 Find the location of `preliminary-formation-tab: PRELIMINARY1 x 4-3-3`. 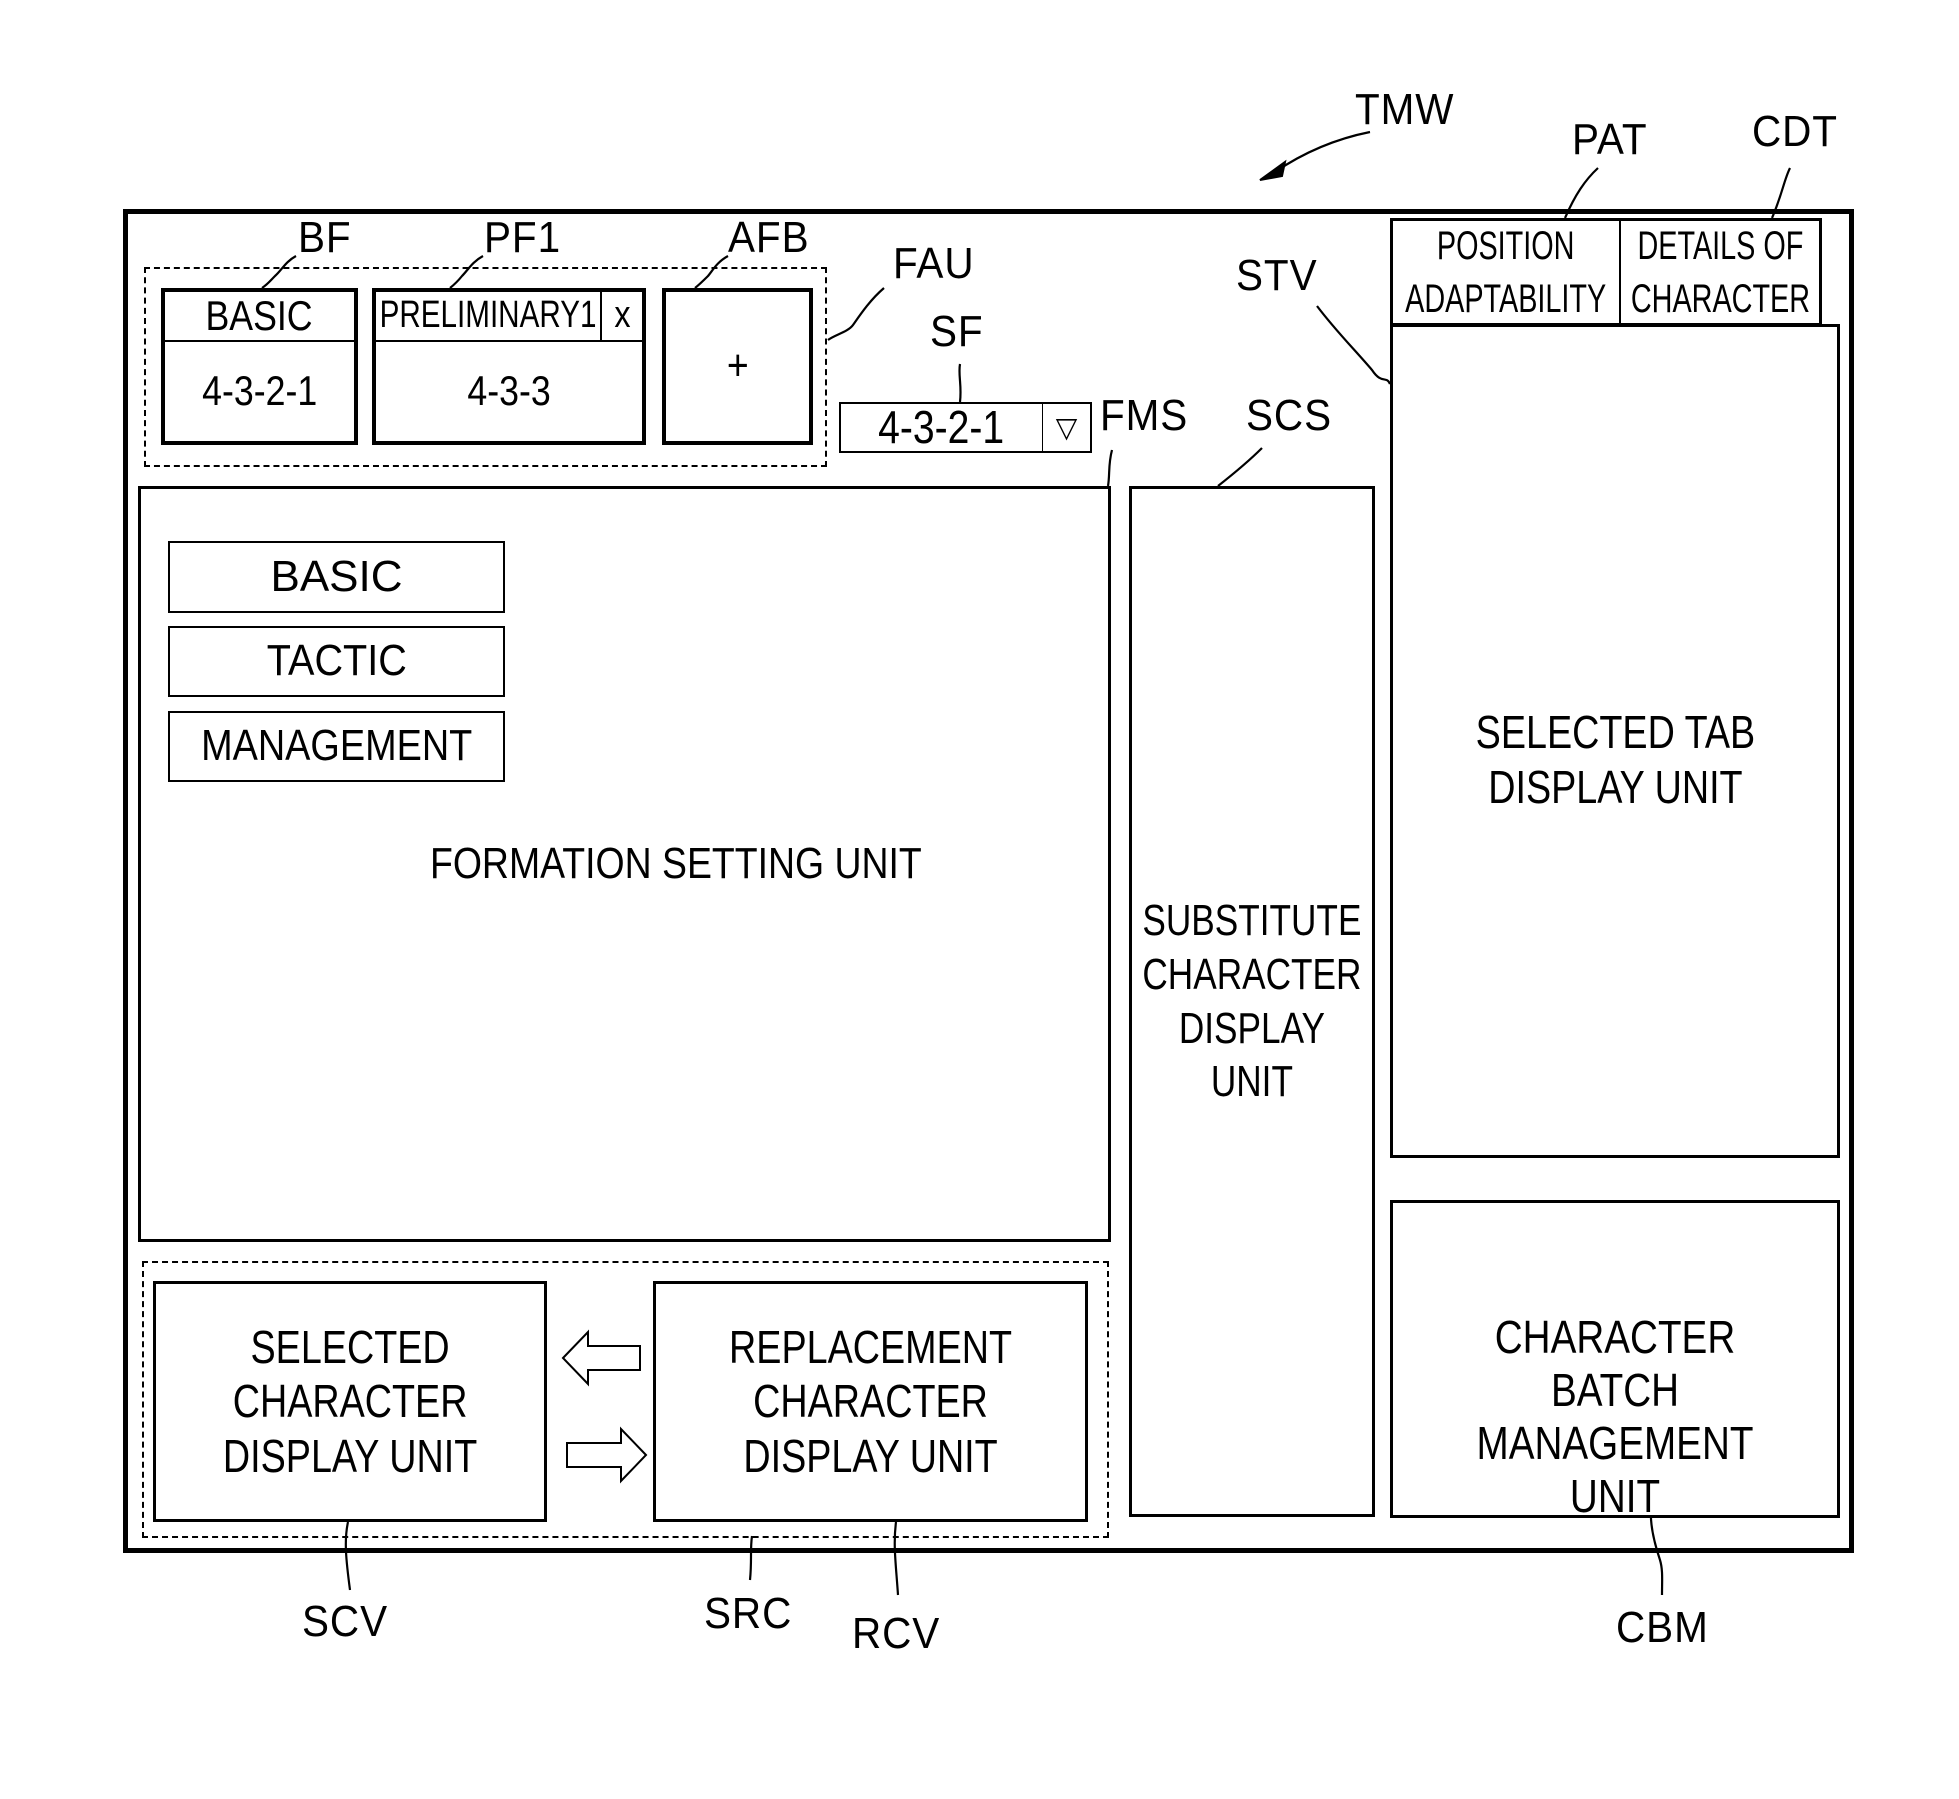

preliminary-formation-tab: PRELIMINARY1 x 4-3-3 is located at coordinates (509, 366).